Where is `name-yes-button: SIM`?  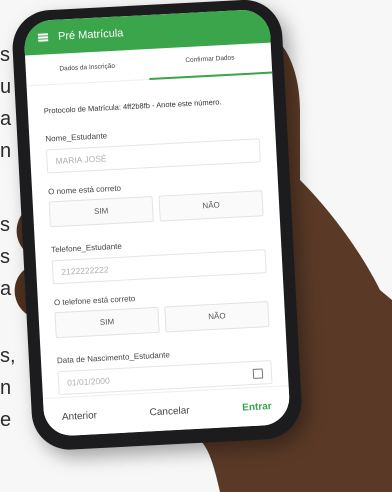 name-yes-button: SIM is located at coordinates (101, 211).